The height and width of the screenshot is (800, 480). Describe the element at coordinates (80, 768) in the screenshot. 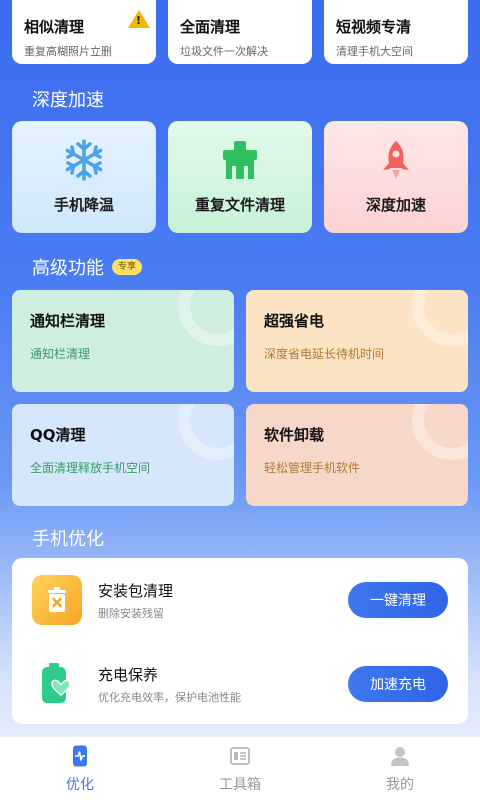

I see `tab-optimize: 优化` at that location.